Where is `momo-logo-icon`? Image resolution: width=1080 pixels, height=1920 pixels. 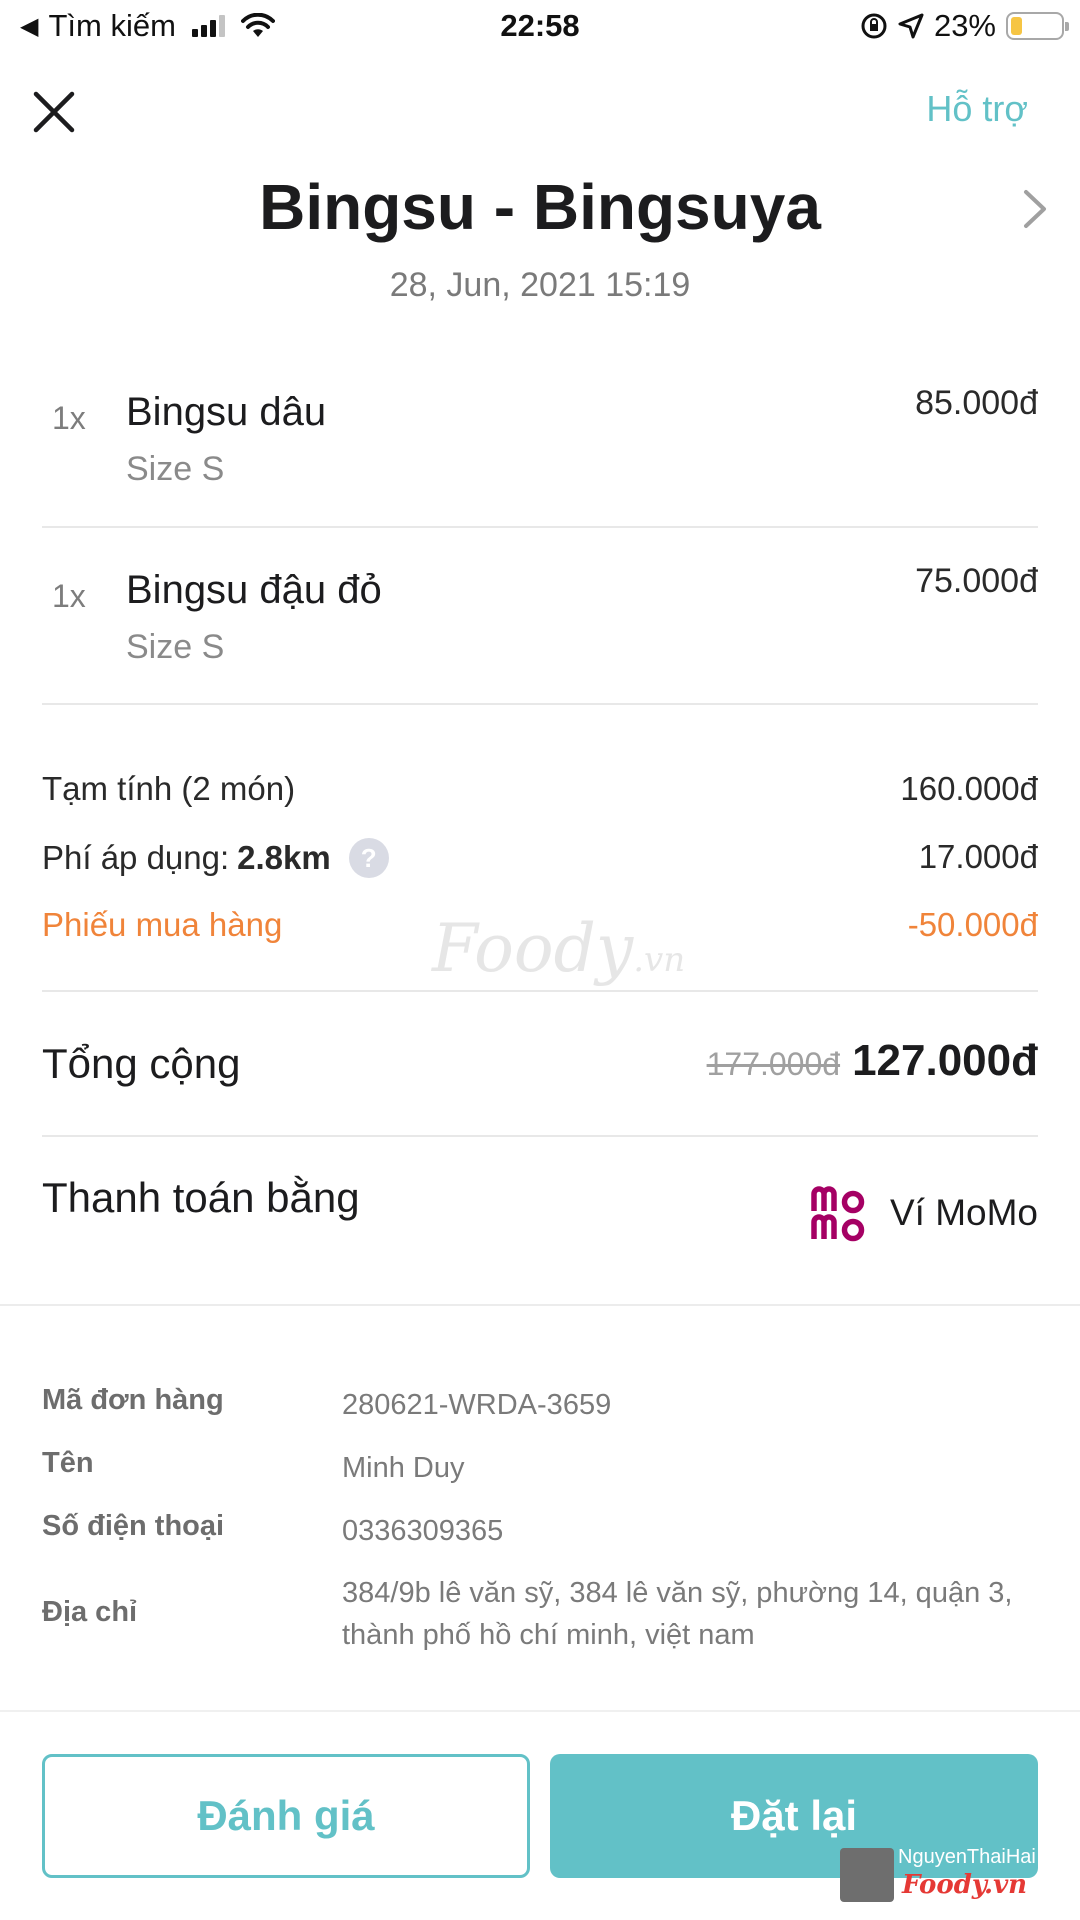
momo-logo-icon is located at coordinates (838, 1214).